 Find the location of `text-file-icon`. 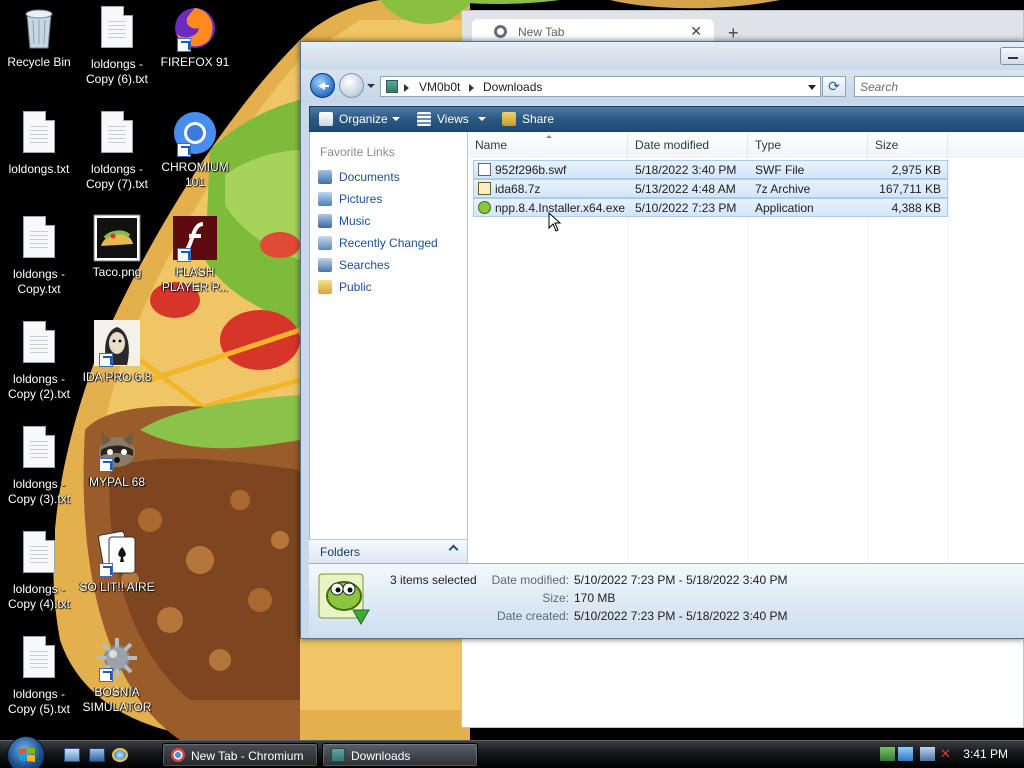

text-file-icon is located at coordinates (39, 555).